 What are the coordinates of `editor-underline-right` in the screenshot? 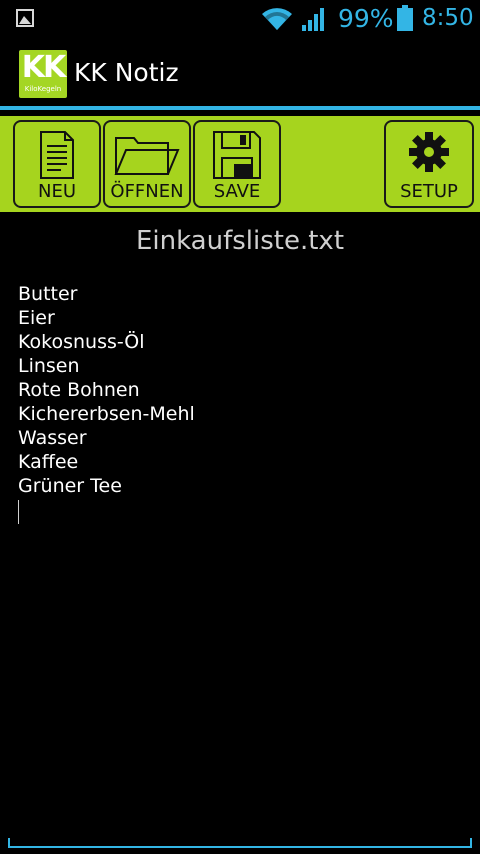 It's located at (471, 843).